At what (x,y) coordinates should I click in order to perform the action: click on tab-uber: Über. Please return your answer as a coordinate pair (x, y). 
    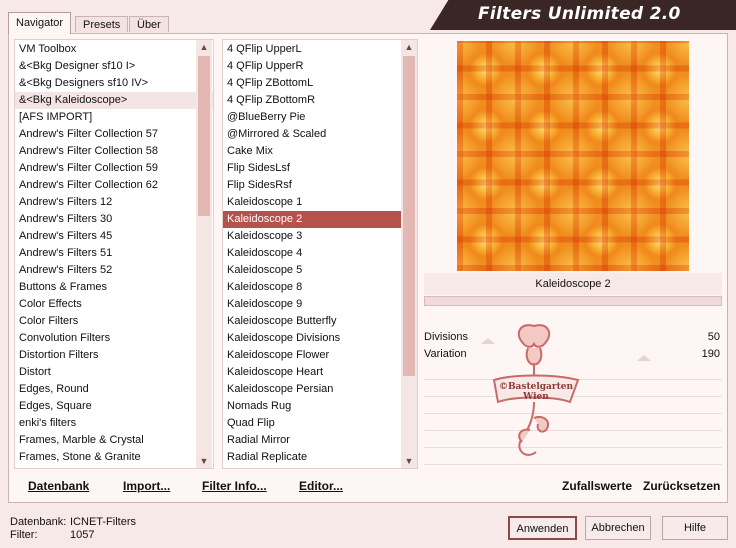
    Looking at the image, I should click on (149, 24).